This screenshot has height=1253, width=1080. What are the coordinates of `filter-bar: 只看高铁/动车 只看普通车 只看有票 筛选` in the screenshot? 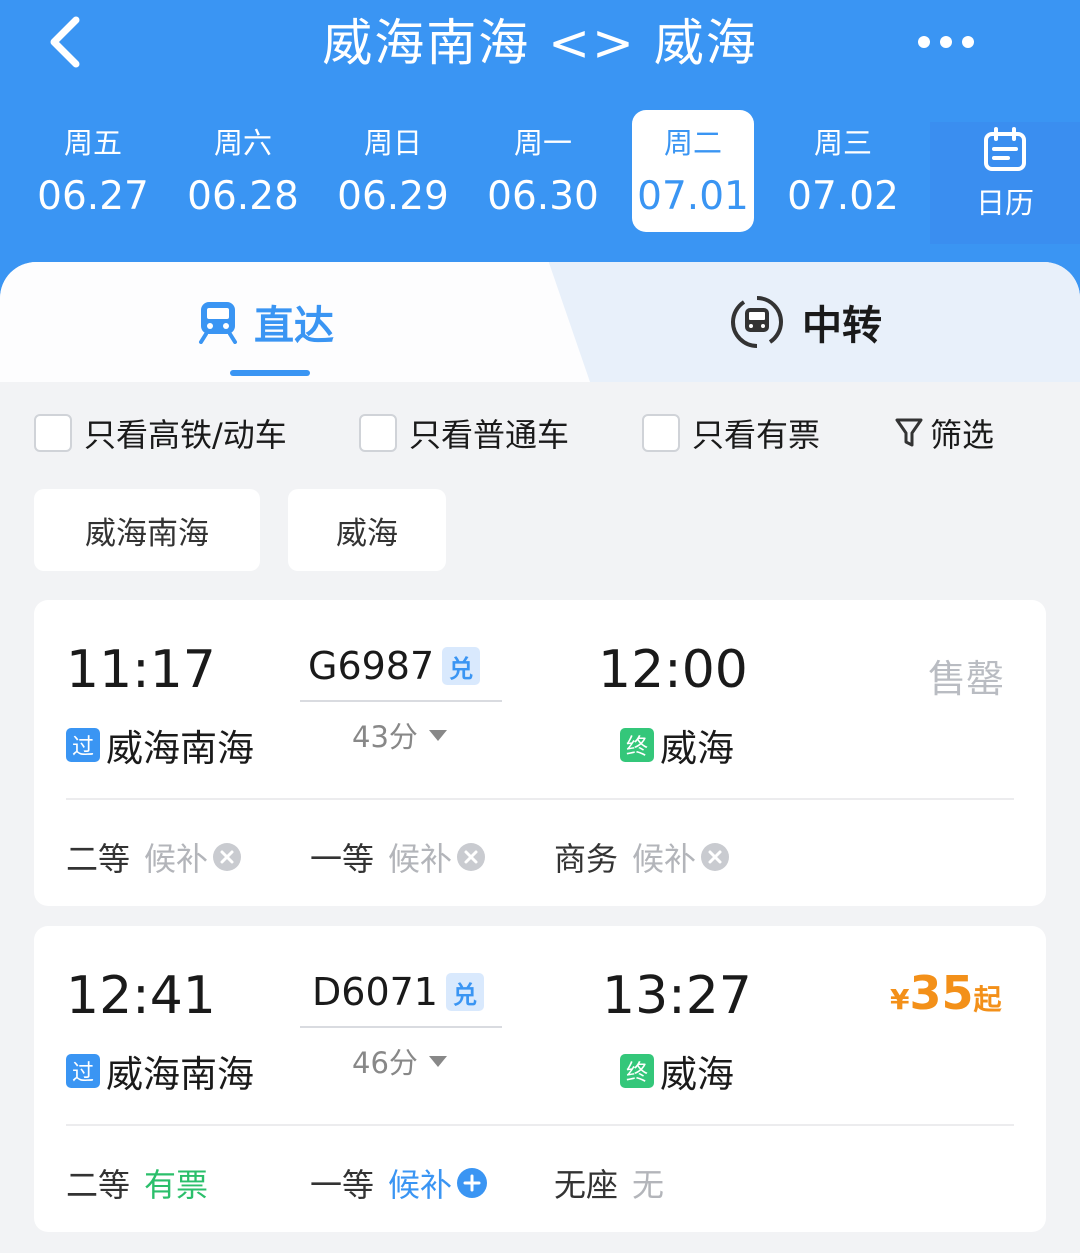 It's located at (540, 432).